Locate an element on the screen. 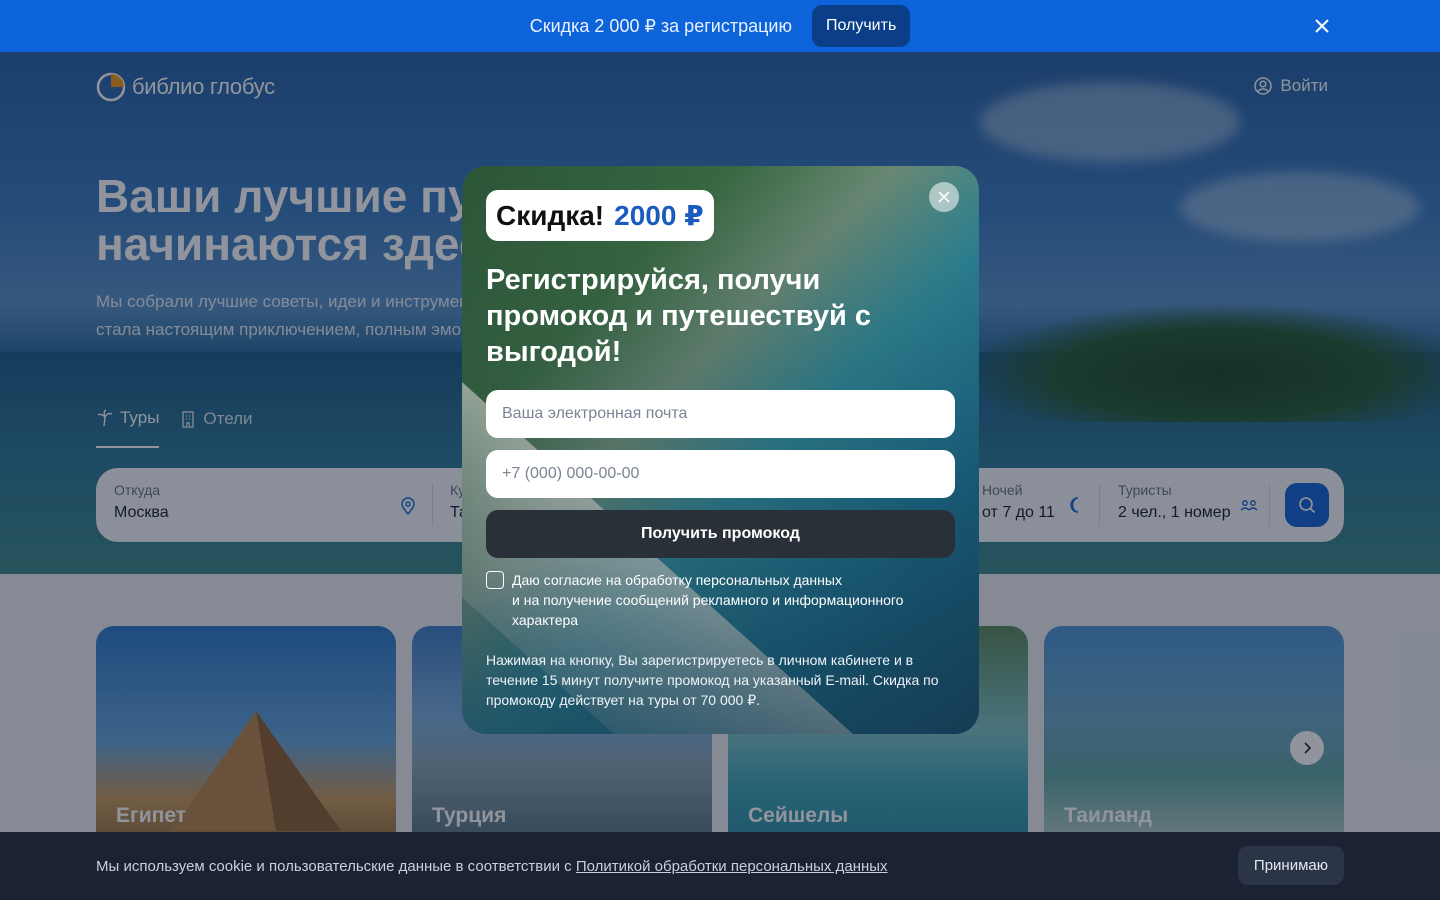 This screenshot has width=1440, height=900. promo-bar: Скидка 2 000 ₽ за регистрацию Получить is located at coordinates (720, 26).